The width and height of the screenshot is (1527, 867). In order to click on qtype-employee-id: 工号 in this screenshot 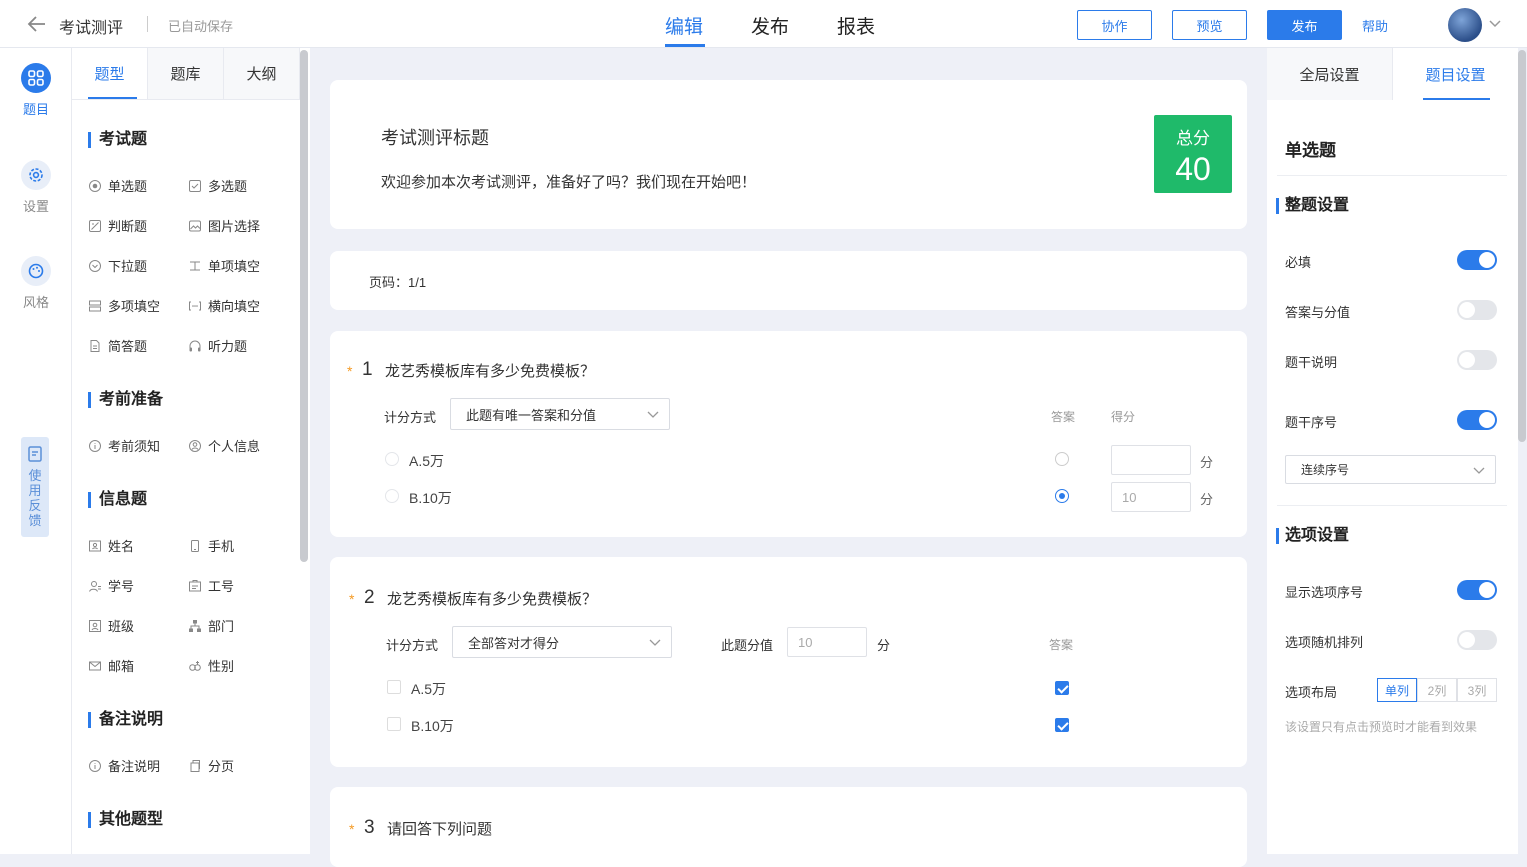, I will do `click(211, 585)`.